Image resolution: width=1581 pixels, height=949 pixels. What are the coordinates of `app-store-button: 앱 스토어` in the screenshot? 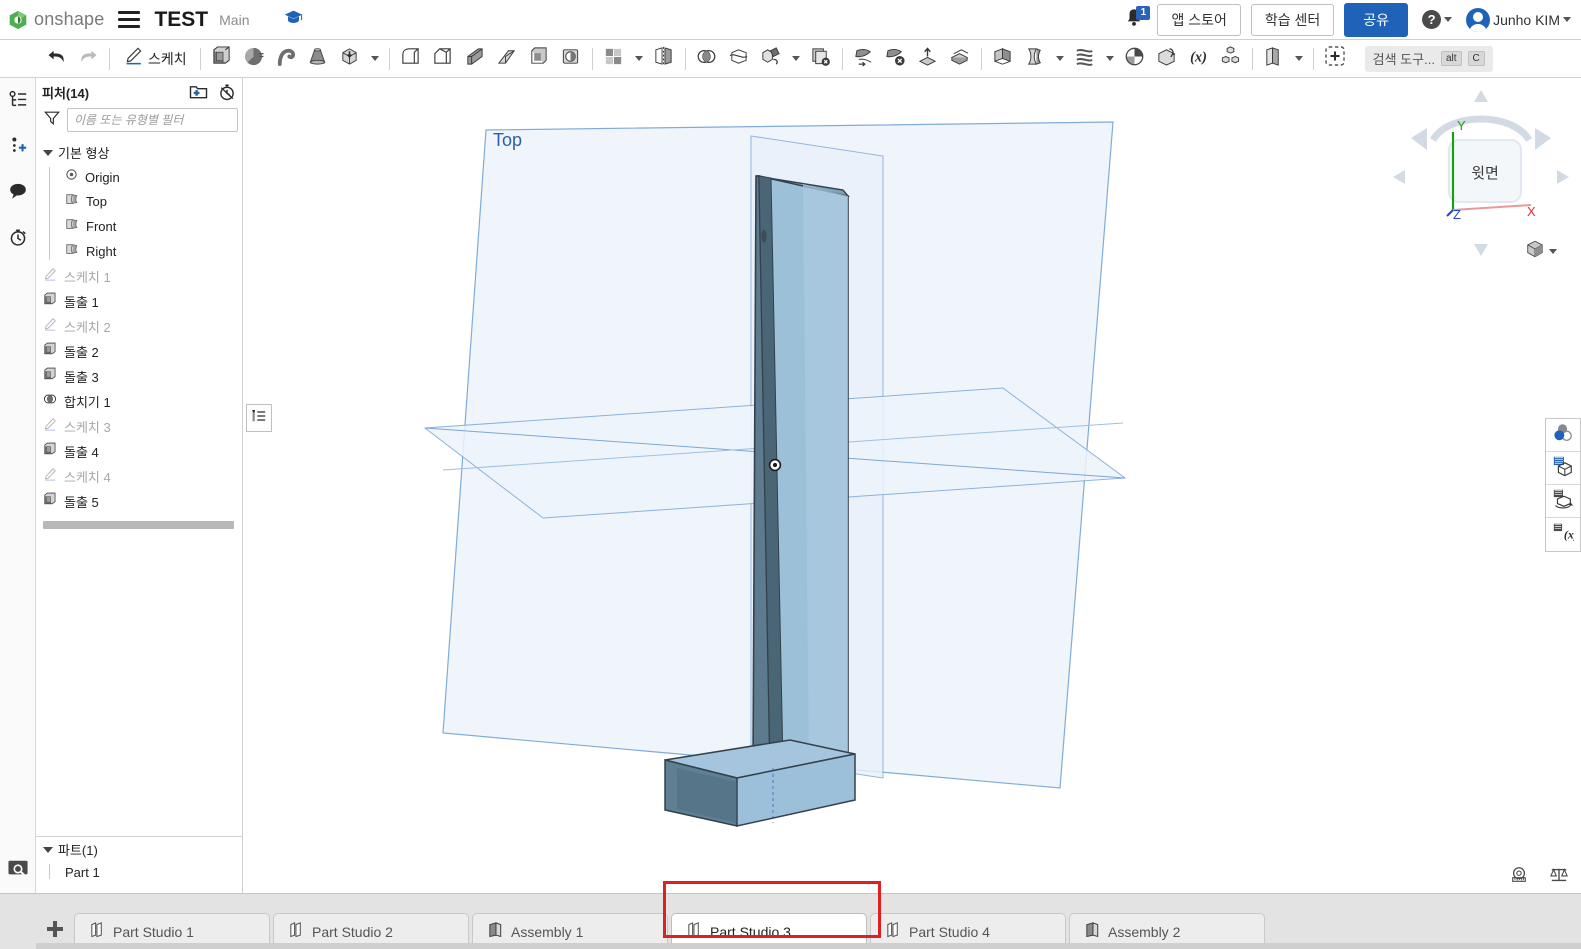 It's located at (1199, 19).